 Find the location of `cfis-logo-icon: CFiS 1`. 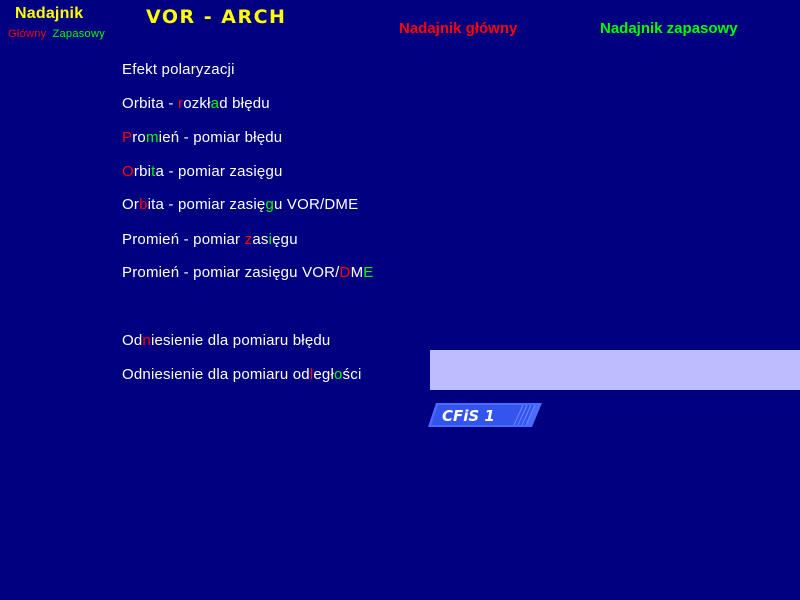

cfis-logo-icon: CFiS 1 is located at coordinates (485, 415).